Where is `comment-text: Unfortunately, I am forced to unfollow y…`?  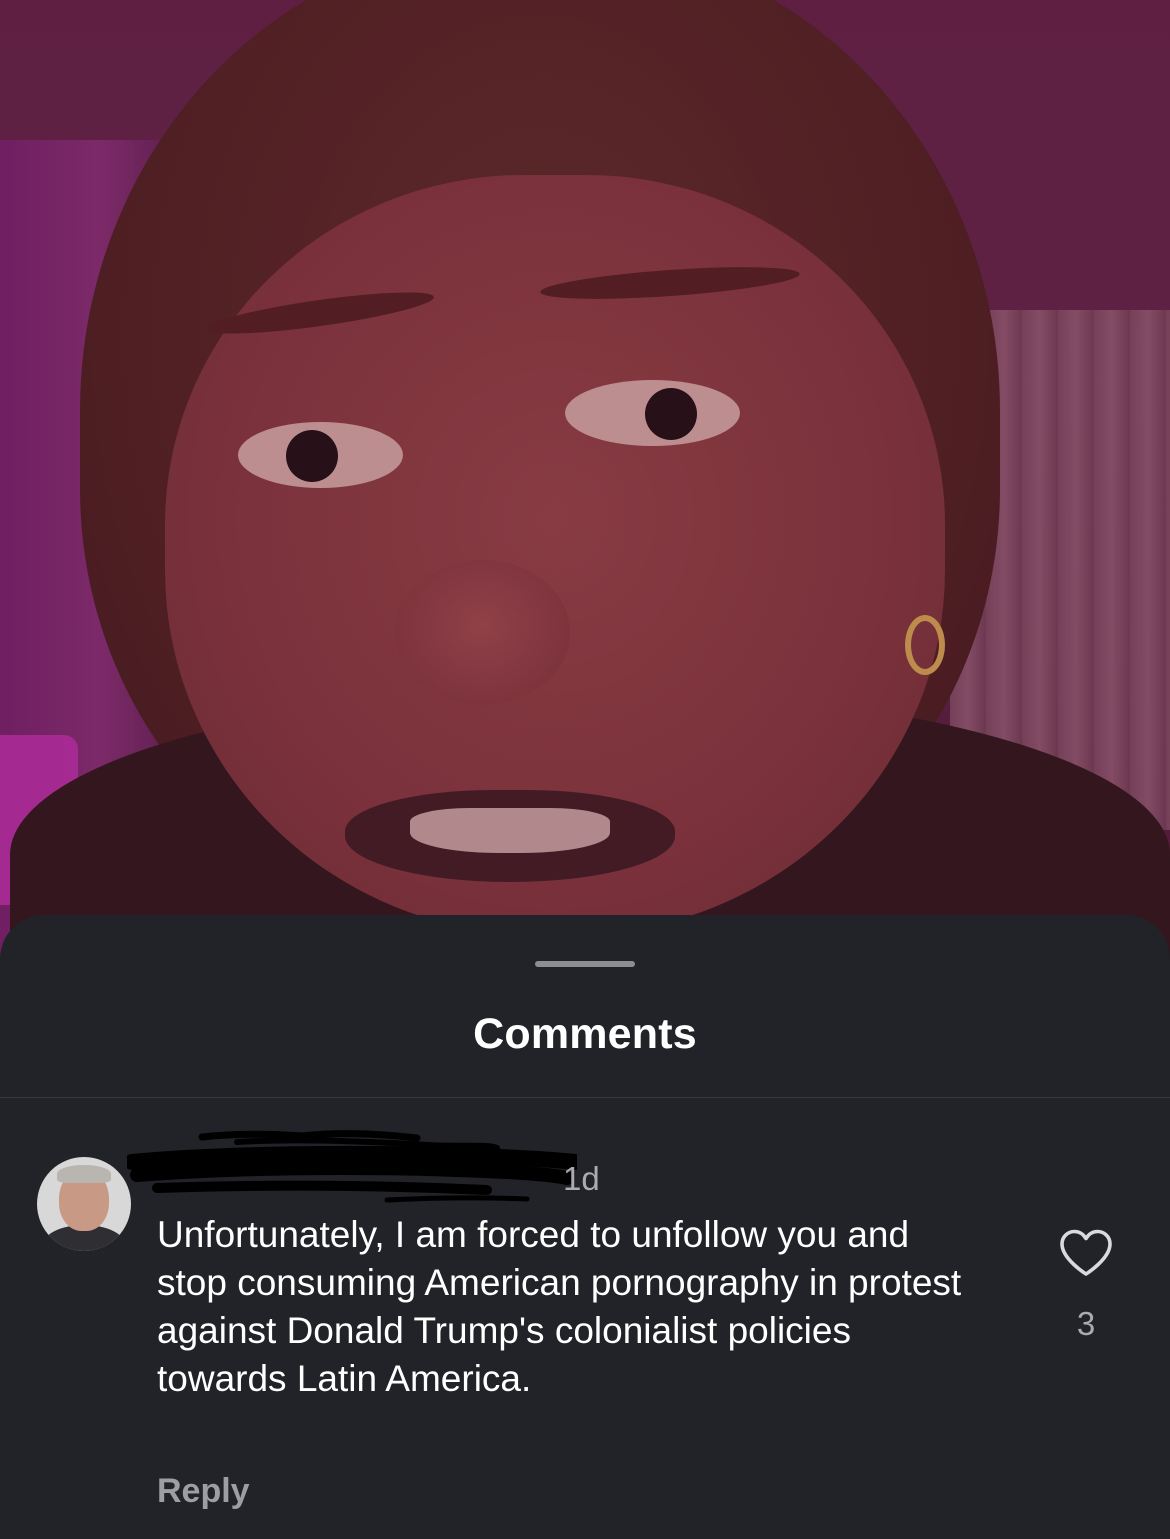
comment-text: Unfortunately, I am forced to unfollow y… is located at coordinates (559, 1306).